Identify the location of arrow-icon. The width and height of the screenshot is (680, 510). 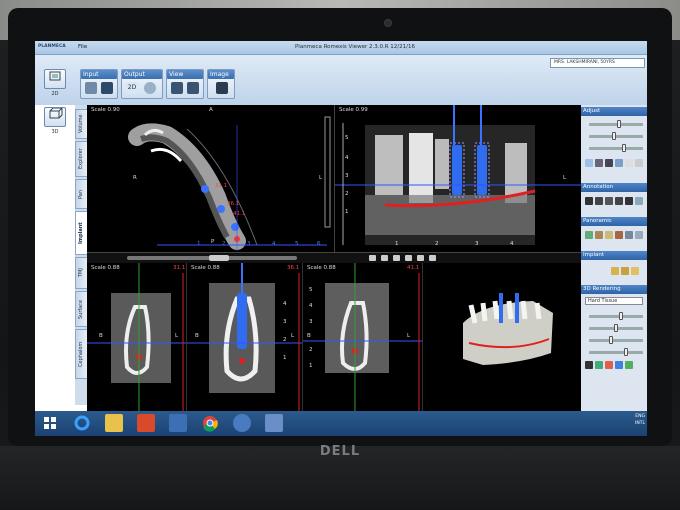
(629, 201).